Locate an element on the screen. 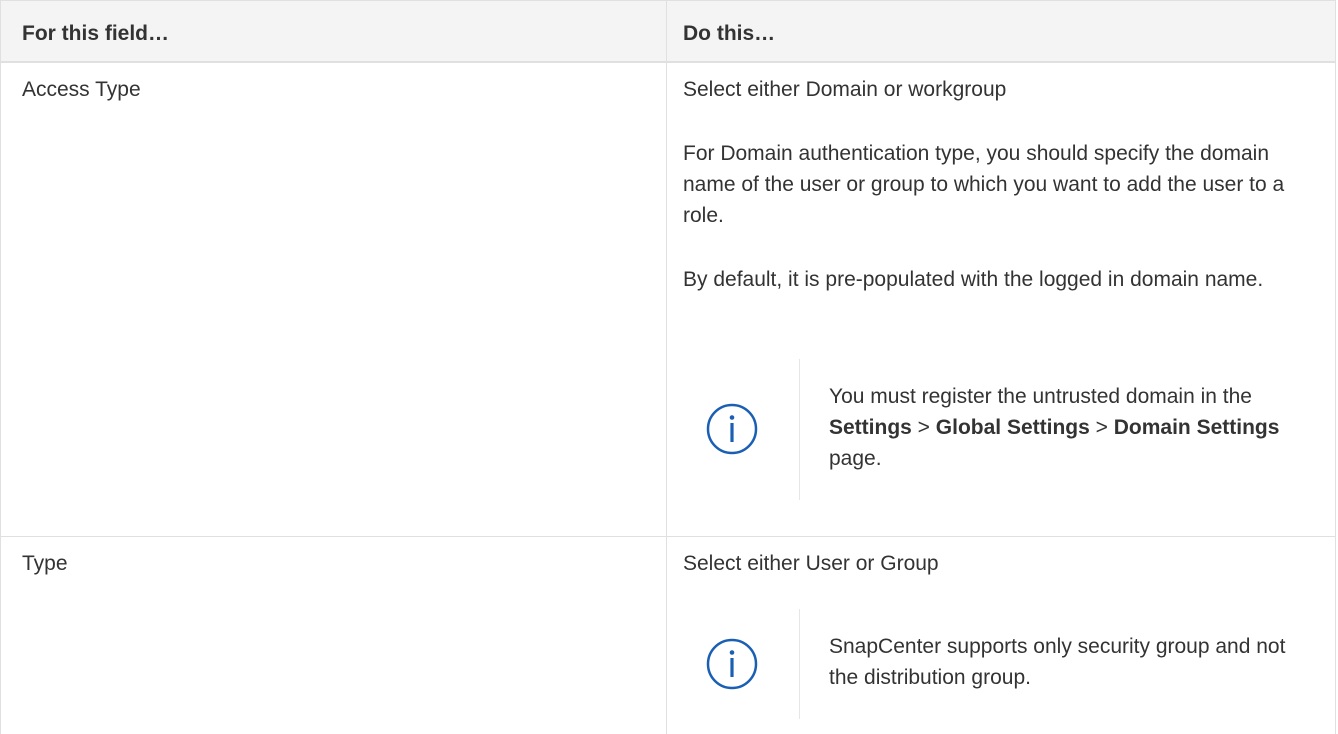 This screenshot has height=734, width=1338. paragraph-select-domain: Select either Domain or workgroup is located at coordinates (845, 89).